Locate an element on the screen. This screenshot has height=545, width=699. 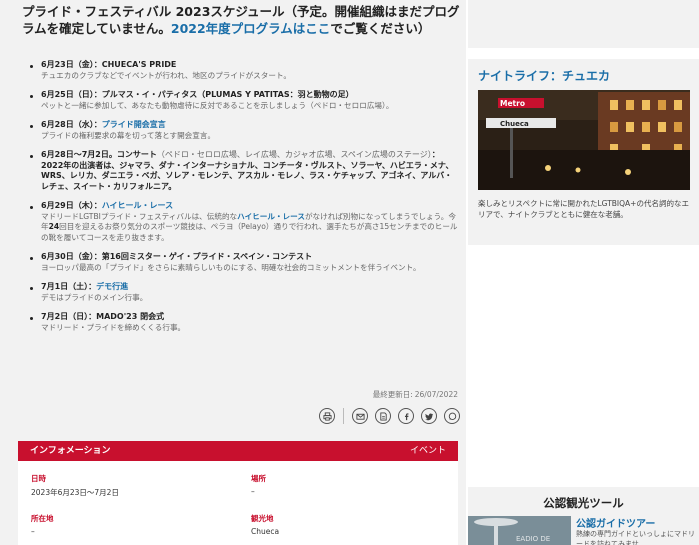
high-heel-race-inline-link: ハイヒール・レース is located at coordinates (271, 216).